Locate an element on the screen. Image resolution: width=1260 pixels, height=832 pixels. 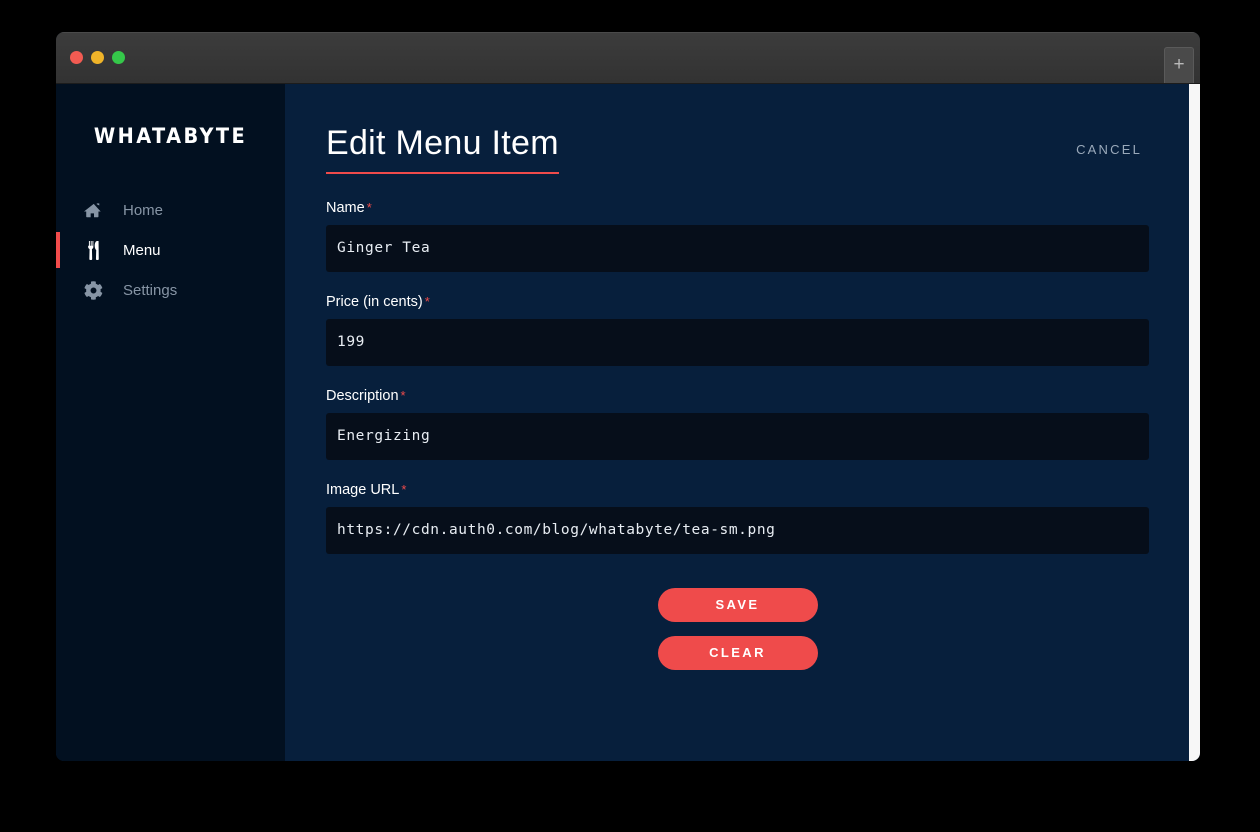
gear-icon is located at coordinates (97, 290).